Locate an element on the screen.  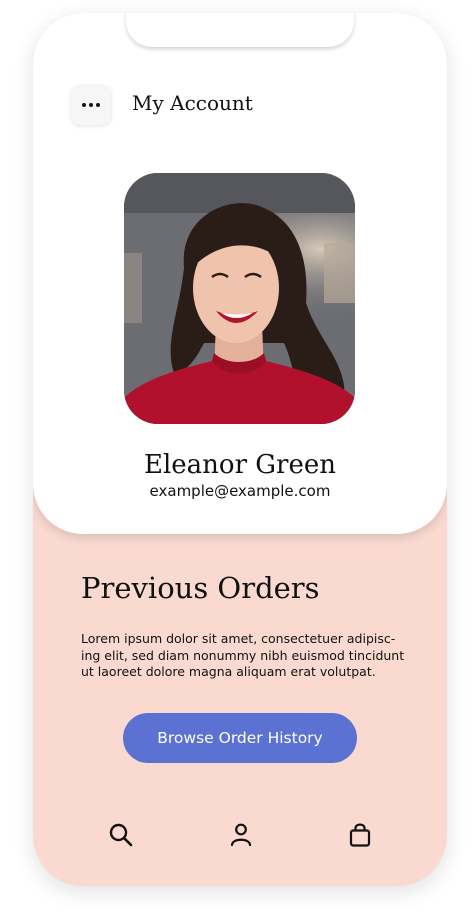
more-dots-icon is located at coordinates (90, 105).